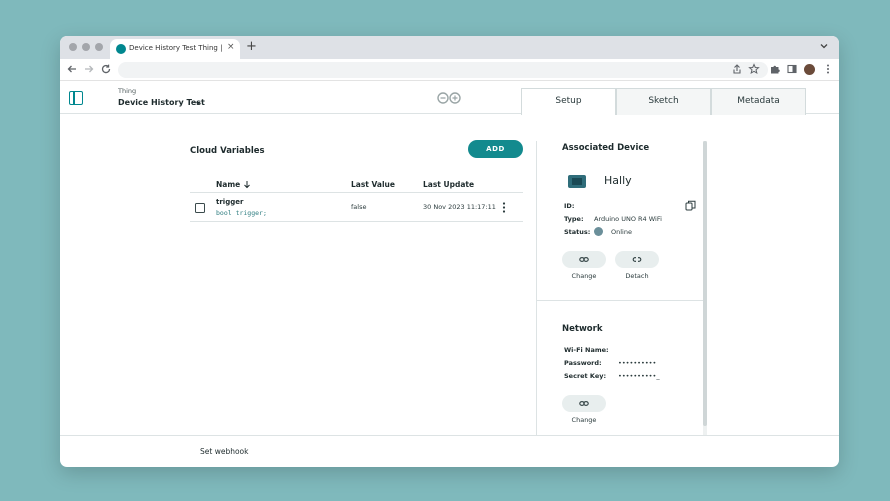  I want to click on password-value: ••••••••••, so click(637, 363).